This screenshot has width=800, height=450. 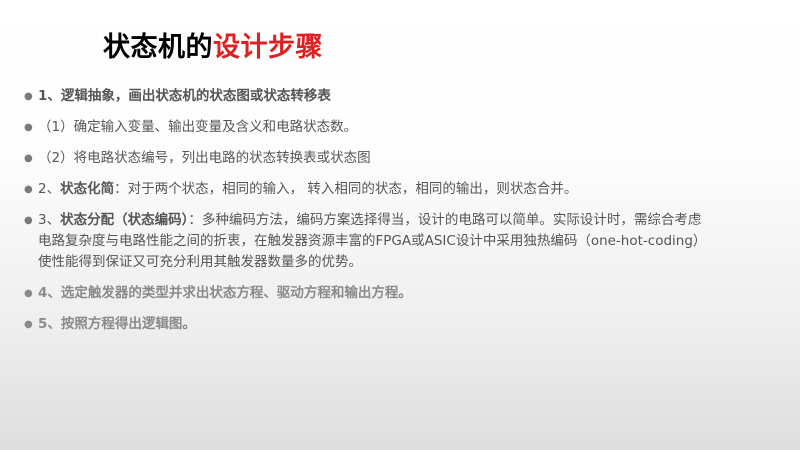 I want to click on bullet-text: 5、按照方程得出逻辑图。, so click(x=117, y=324).